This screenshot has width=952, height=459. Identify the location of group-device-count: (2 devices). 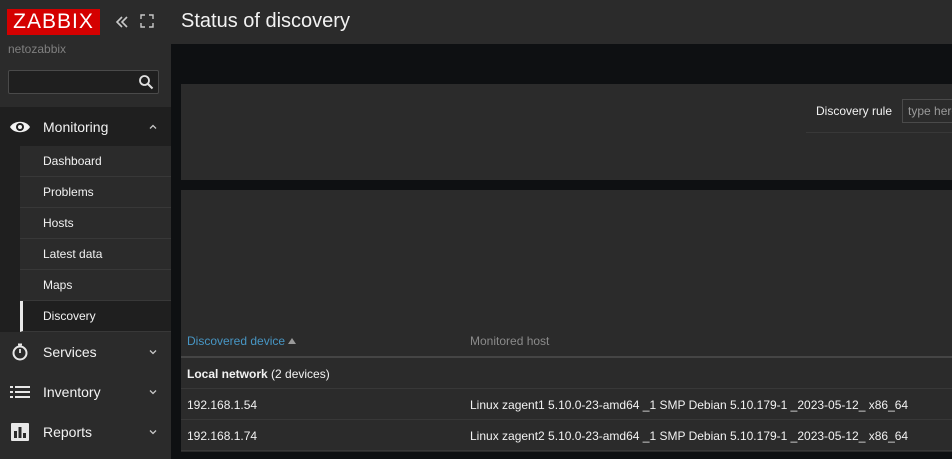
(300, 374).